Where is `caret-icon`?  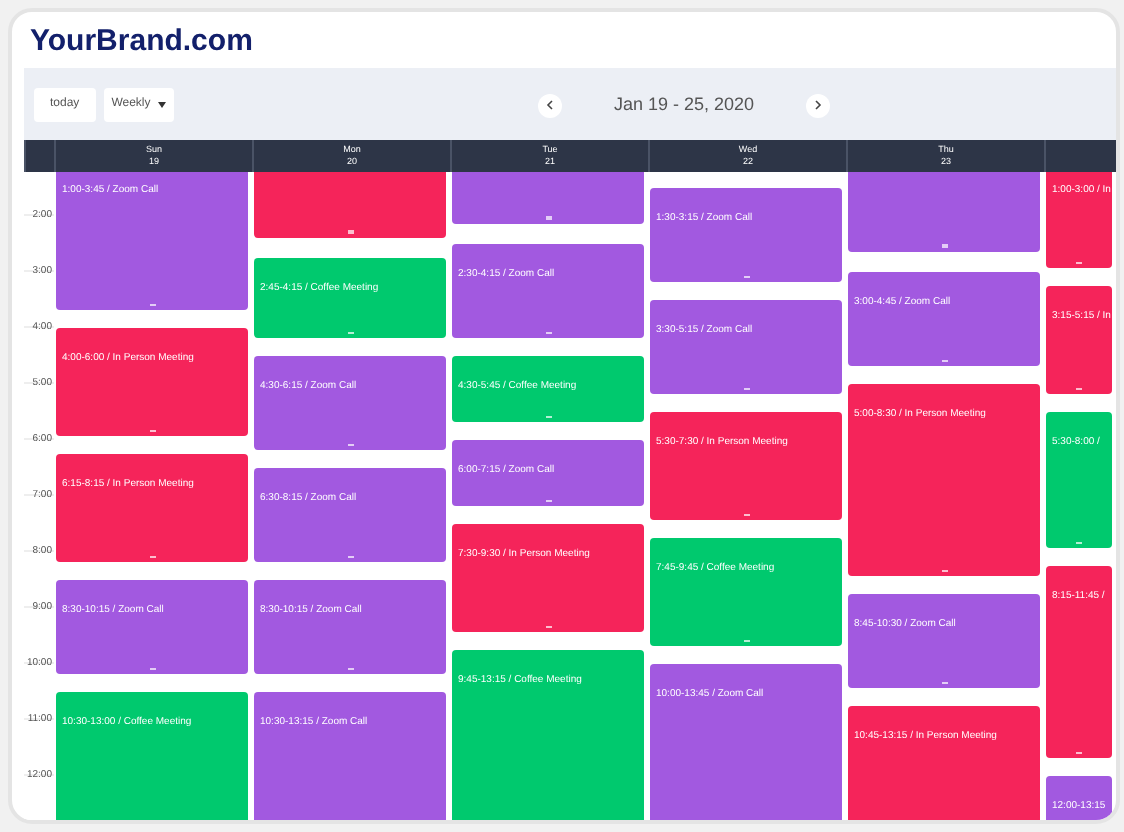
caret-icon is located at coordinates (162, 104).